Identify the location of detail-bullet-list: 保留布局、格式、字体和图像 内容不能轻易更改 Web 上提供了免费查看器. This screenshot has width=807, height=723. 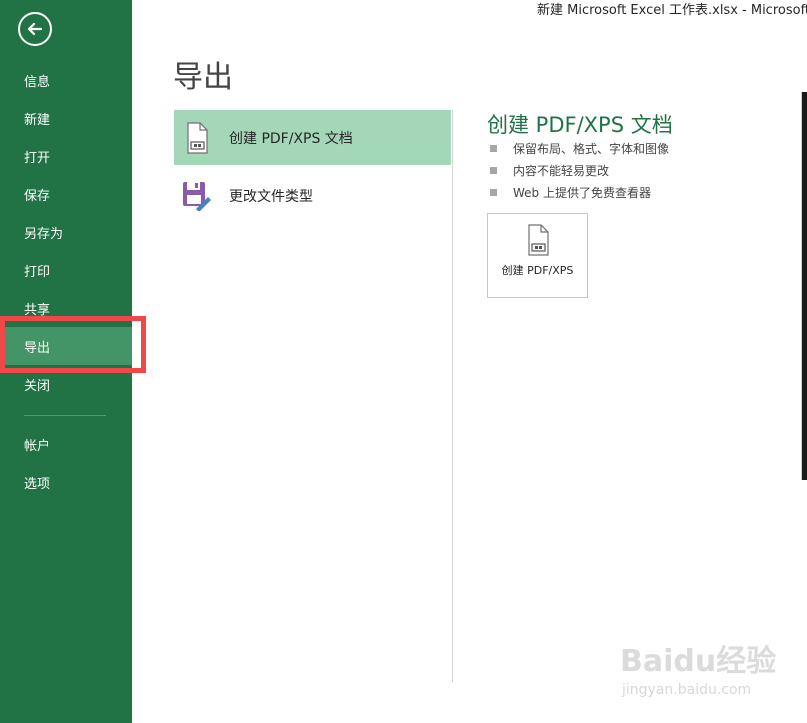
(579, 170).